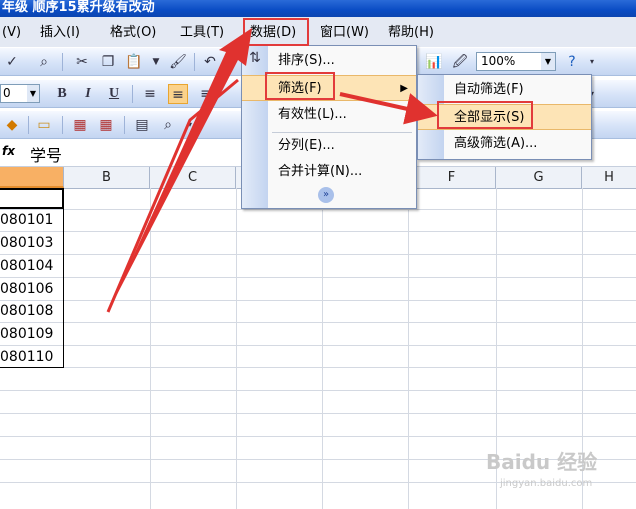  Describe the element at coordinates (542, 462) in the screenshot. I see `watermark-text: Baidu 经验` at that location.